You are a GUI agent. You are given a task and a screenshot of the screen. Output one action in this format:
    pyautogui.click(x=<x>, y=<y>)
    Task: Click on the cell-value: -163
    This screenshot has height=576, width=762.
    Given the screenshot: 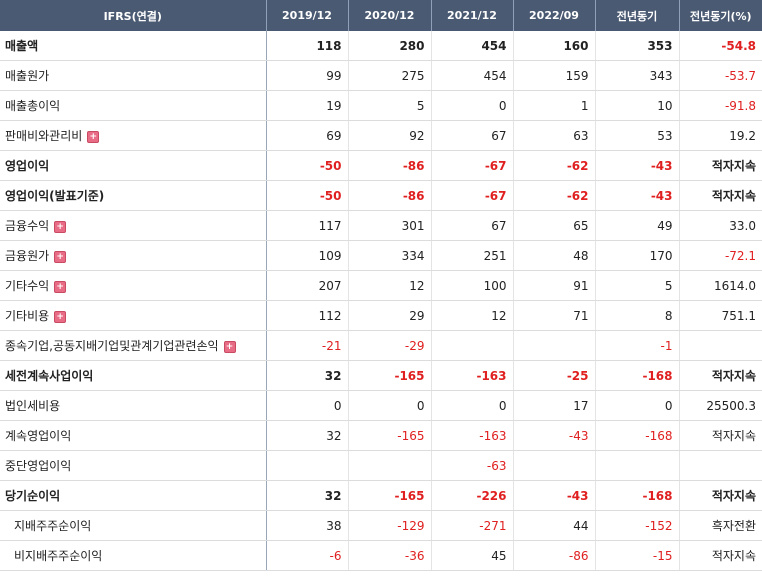 What is the action you would take?
    pyautogui.click(x=493, y=435)
    